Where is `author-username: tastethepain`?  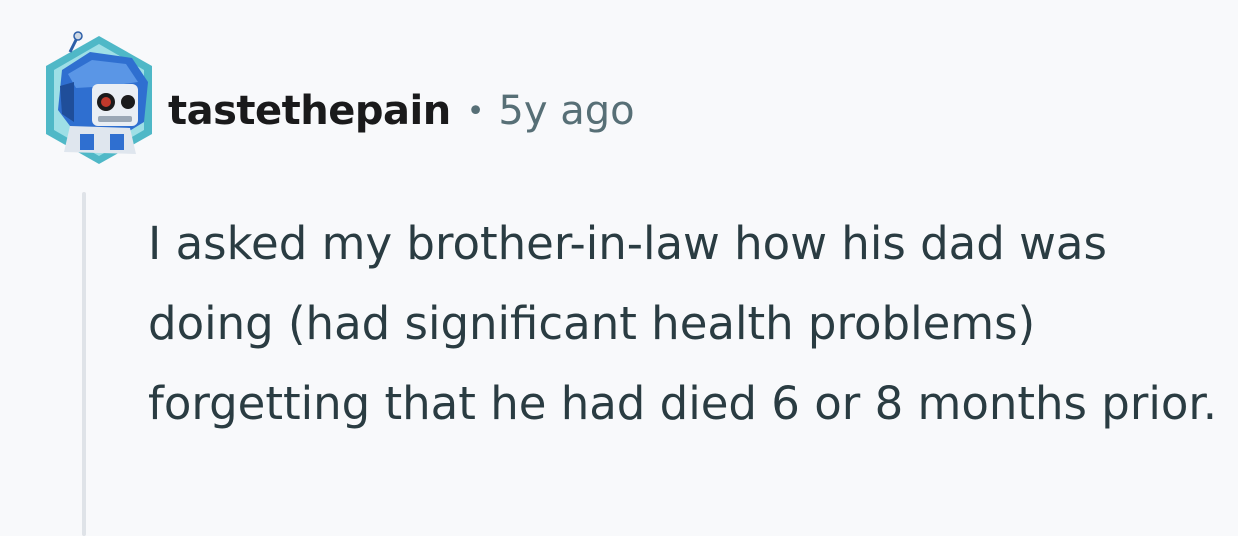
author-username: tastethepain is located at coordinates (309, 111).